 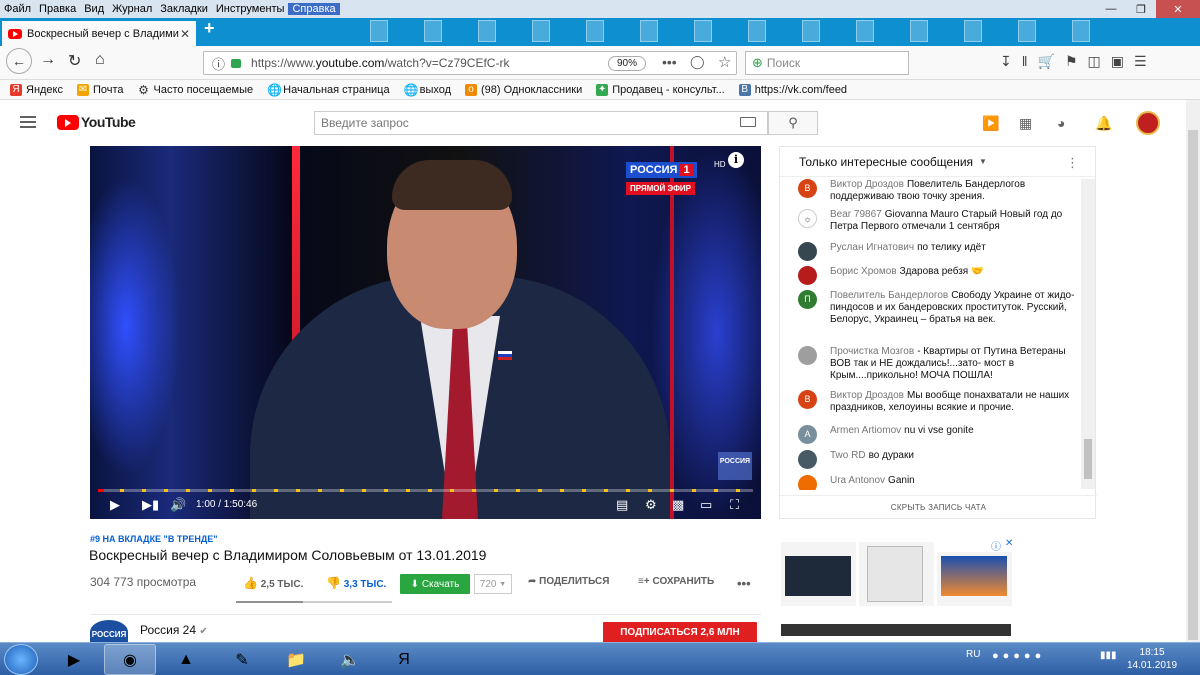 What do you see at coordinates (195, 90) in the screenshot?
I see `bookmark-item: ⚙ Часто посещаемые` at bounding box center [195, 90].